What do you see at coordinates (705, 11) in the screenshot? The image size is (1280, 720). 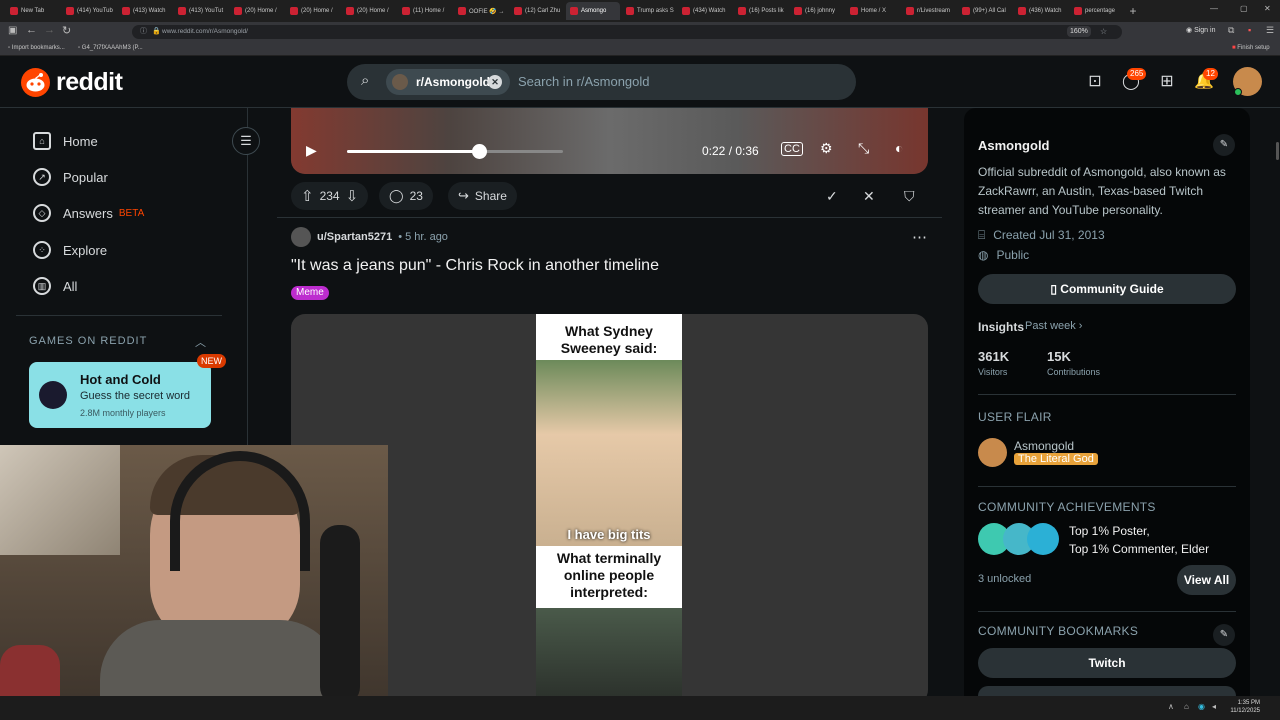 I see `browser-tab: (434) Watch` at bounding box center [705, 11].